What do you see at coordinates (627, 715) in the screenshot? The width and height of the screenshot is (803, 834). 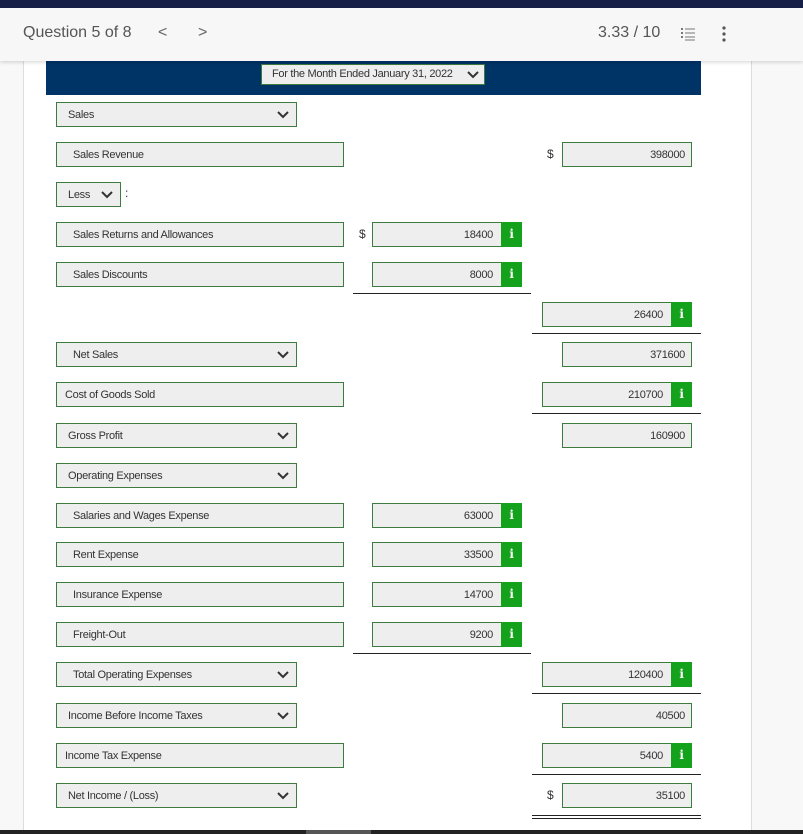 I see `income-before-taxes-amount-field: 40500` at bounding box center [627, 715].